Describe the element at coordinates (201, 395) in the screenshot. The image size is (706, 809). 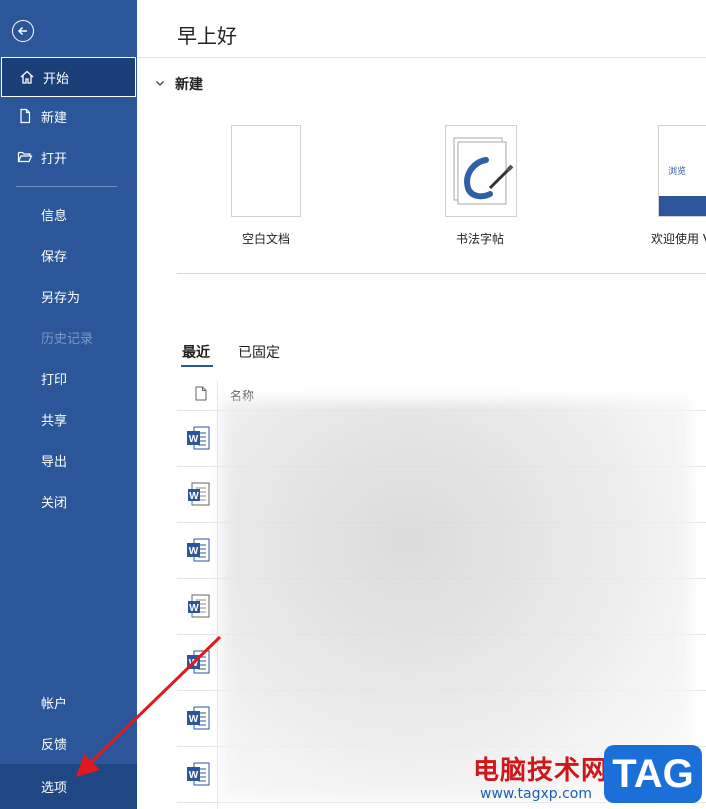
I see `file-type-icon` at that location.